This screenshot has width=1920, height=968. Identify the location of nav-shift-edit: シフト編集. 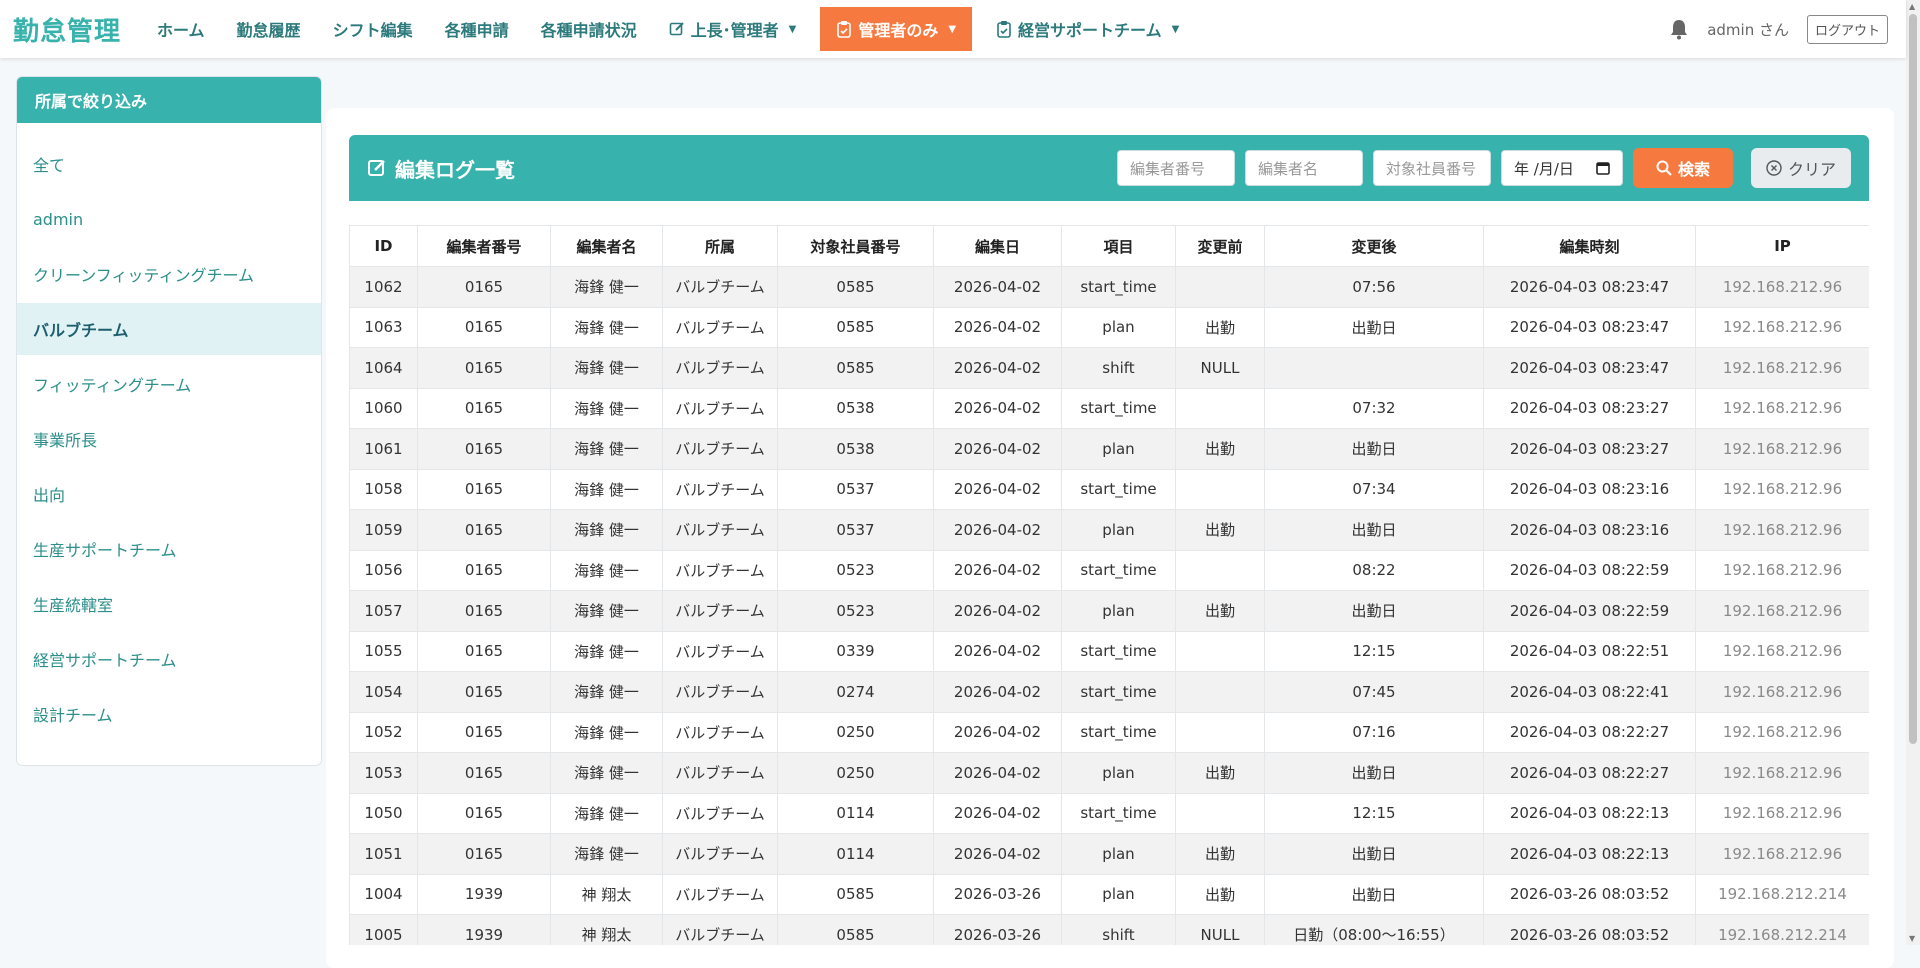
(373, 29).